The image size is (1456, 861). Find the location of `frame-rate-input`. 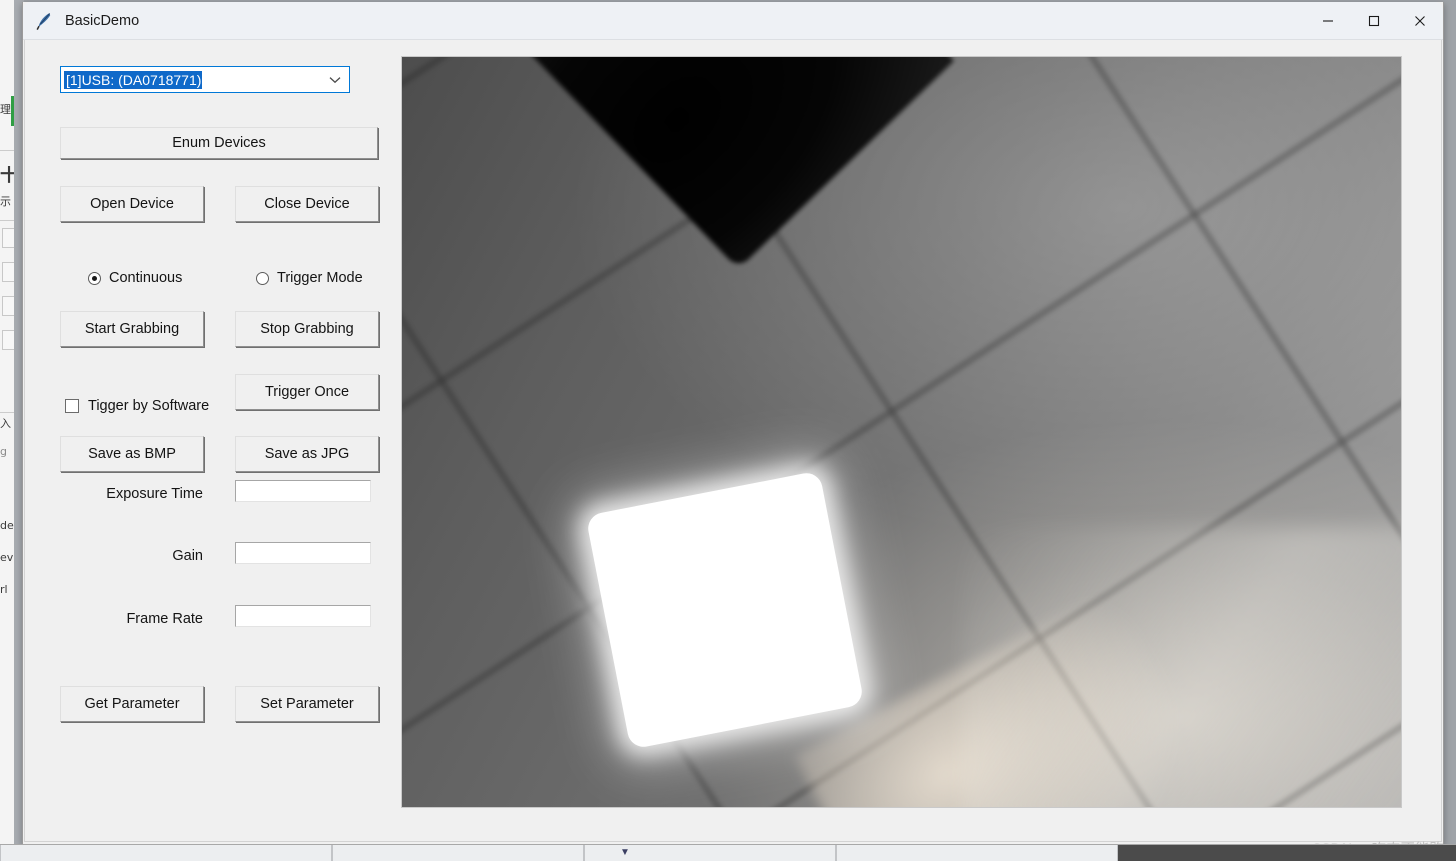

frame-rate-input is located at coordinates (303, 616).